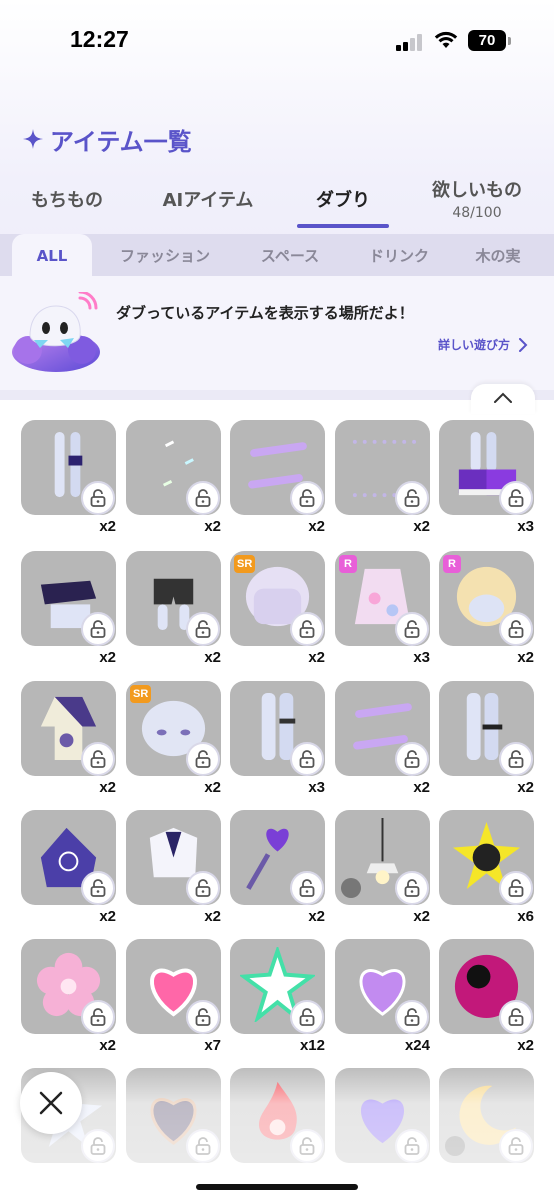  I want to click on tab-label: もちもの, so click(67, 200).